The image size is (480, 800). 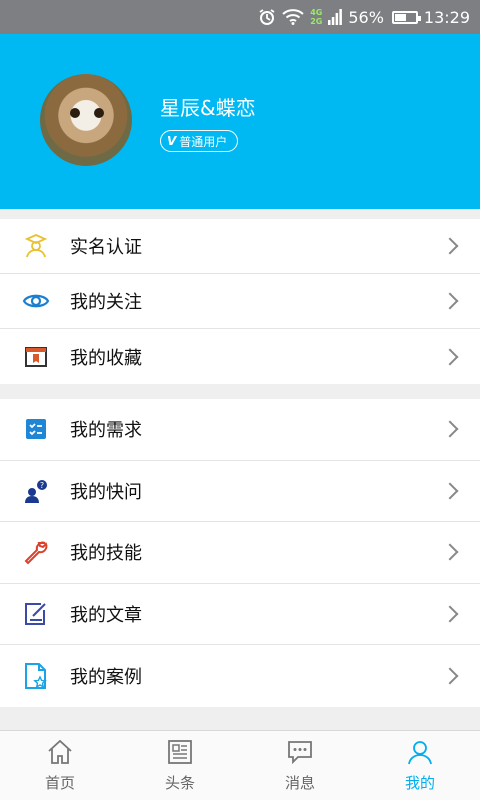 I want to click on clock: 13:29, so click(x=446, y=17).